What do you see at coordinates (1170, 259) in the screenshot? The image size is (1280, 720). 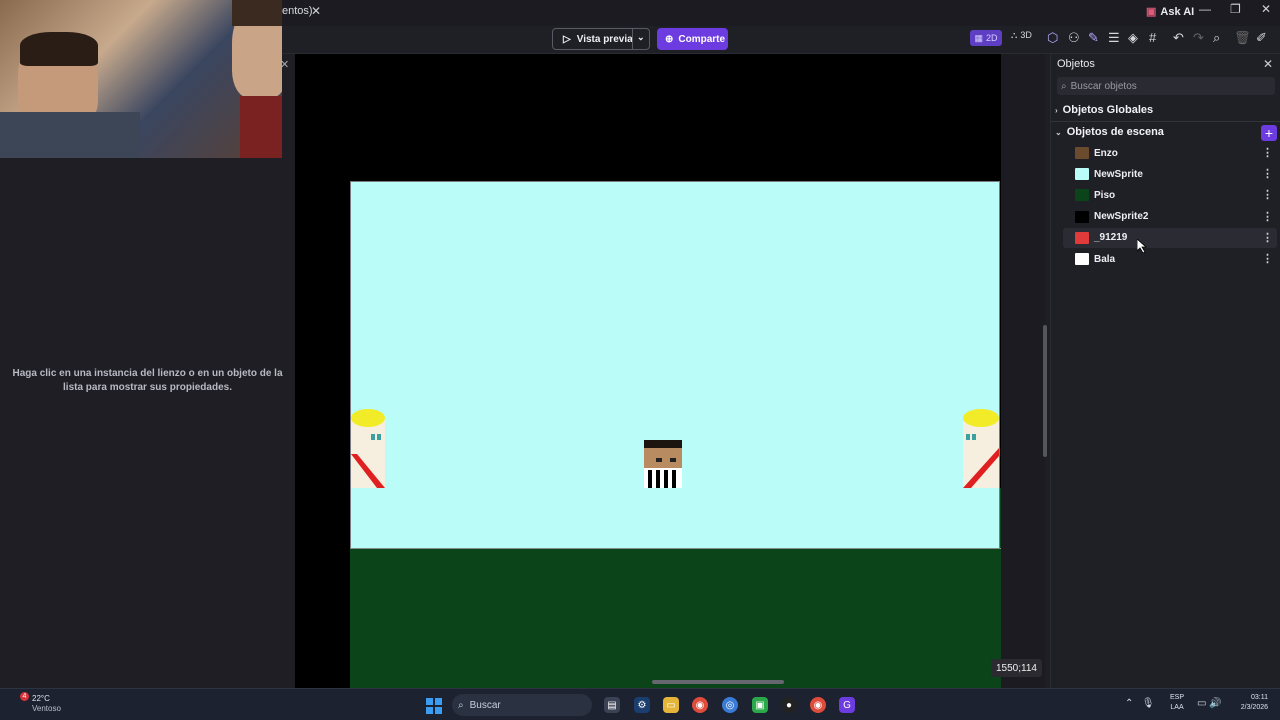 I see `object-row-bala: Bala ⋮` at bounding box center [1170, 259].